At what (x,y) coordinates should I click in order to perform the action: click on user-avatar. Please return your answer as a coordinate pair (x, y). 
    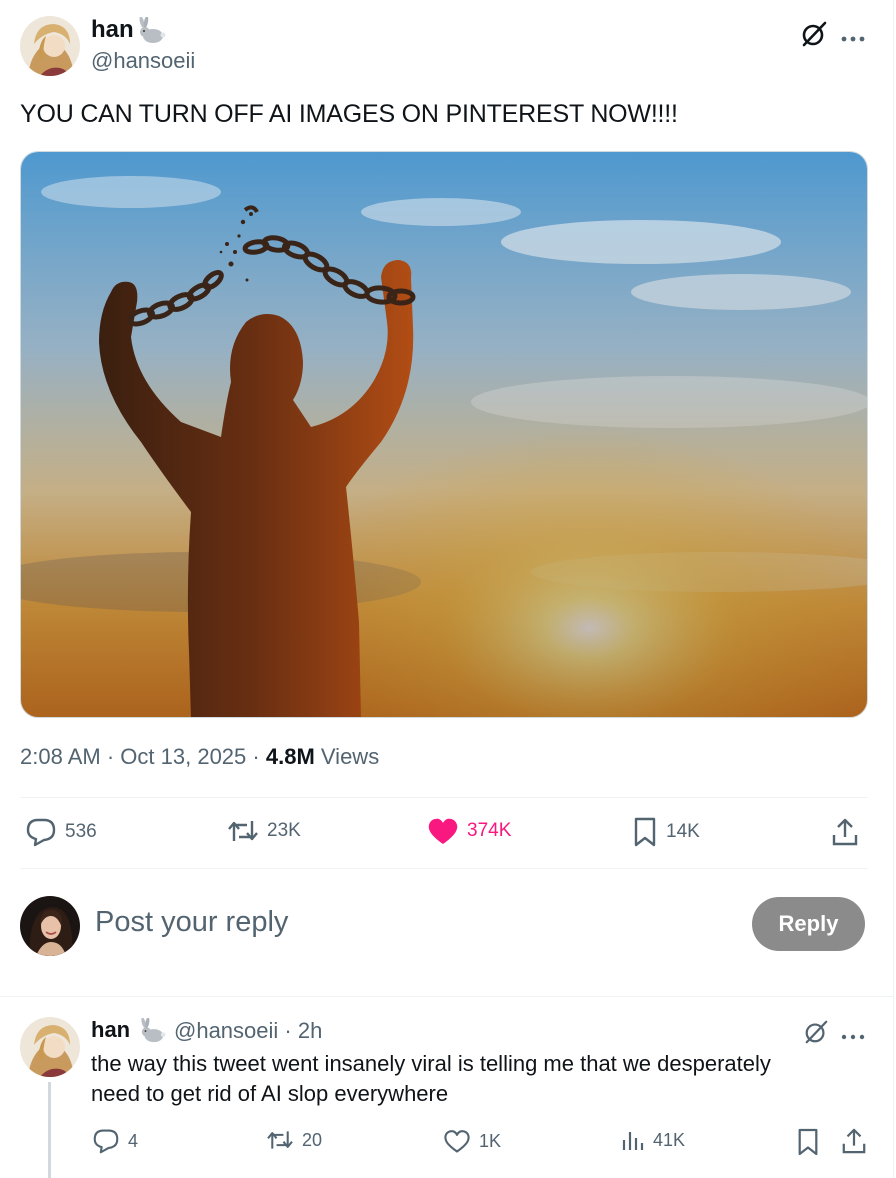
    Looking at the image, I should click on (50, 926).